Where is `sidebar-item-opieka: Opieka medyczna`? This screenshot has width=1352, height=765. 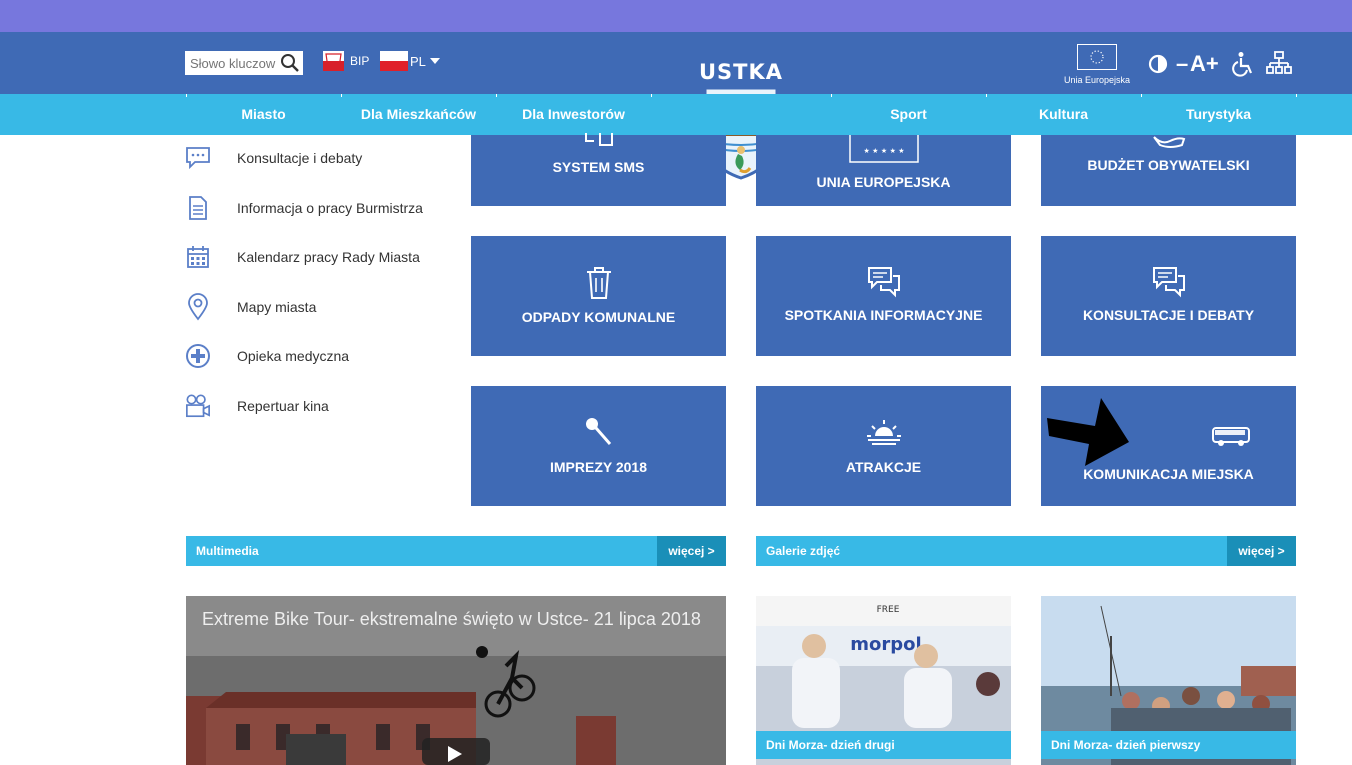
sidebar-item-opieka: Opieka medyczna is located at coordinates (267, 356).